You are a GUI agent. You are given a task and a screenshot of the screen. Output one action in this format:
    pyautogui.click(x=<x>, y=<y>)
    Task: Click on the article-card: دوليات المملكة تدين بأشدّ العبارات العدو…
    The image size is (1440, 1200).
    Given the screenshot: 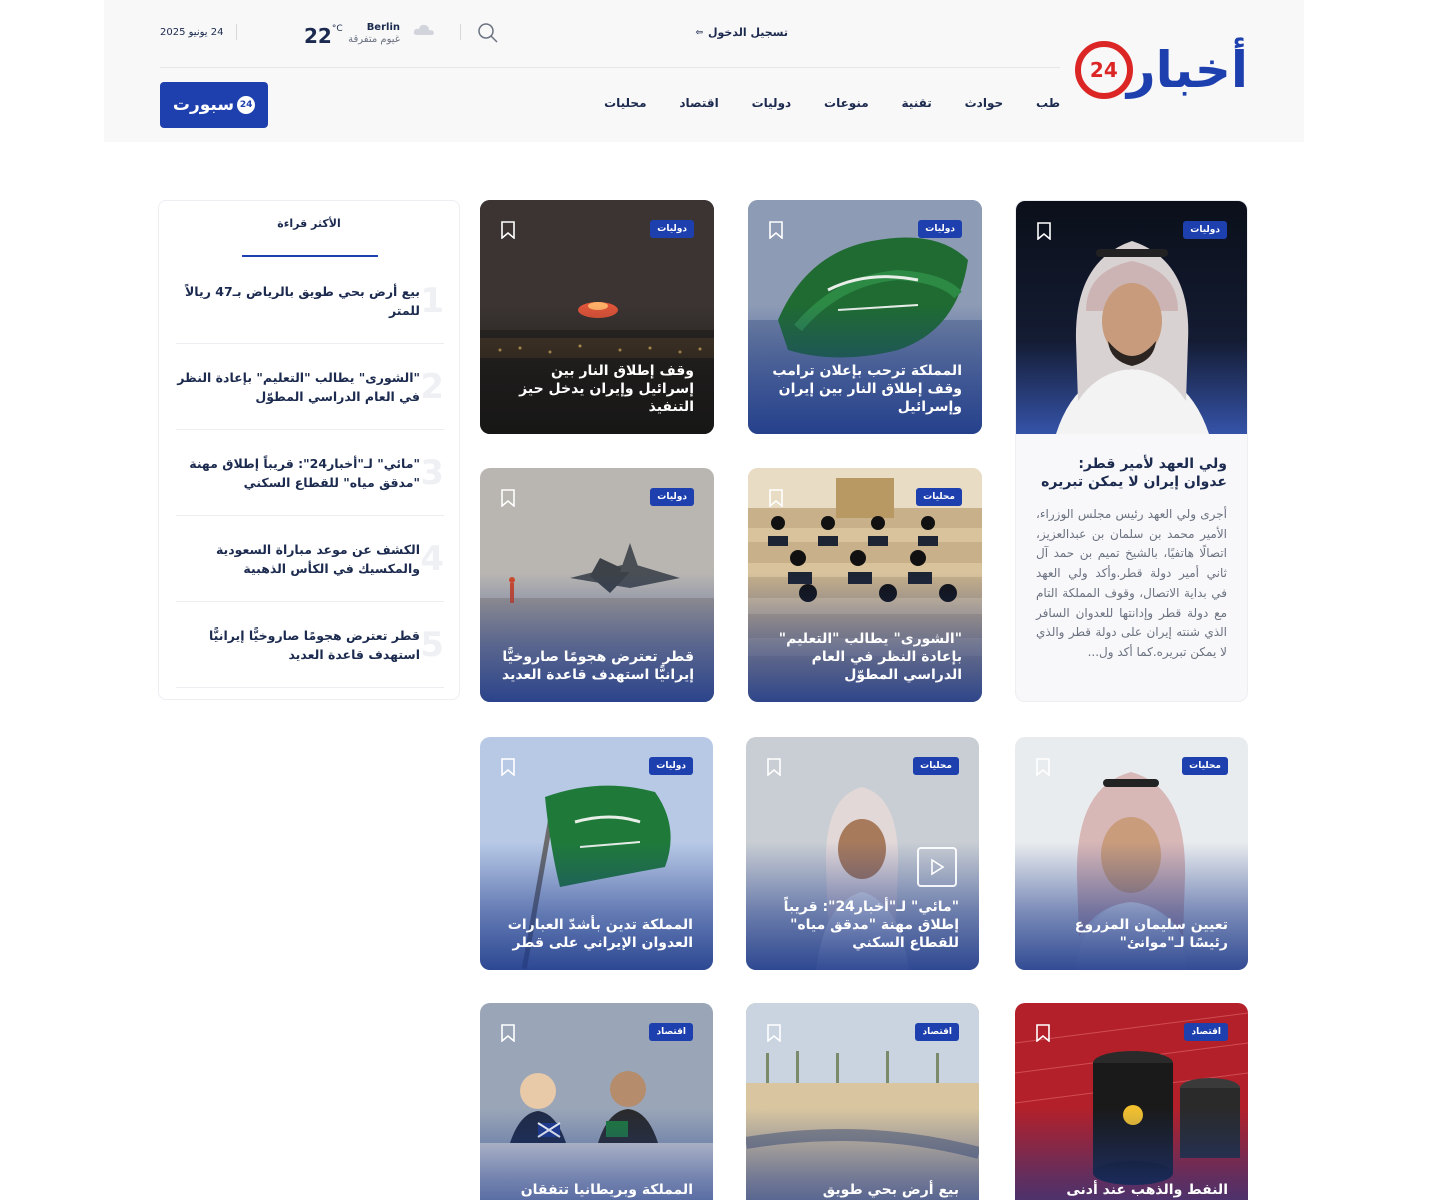 What is the action you would take?
    pyautogui.click(x=596, y=853)
    